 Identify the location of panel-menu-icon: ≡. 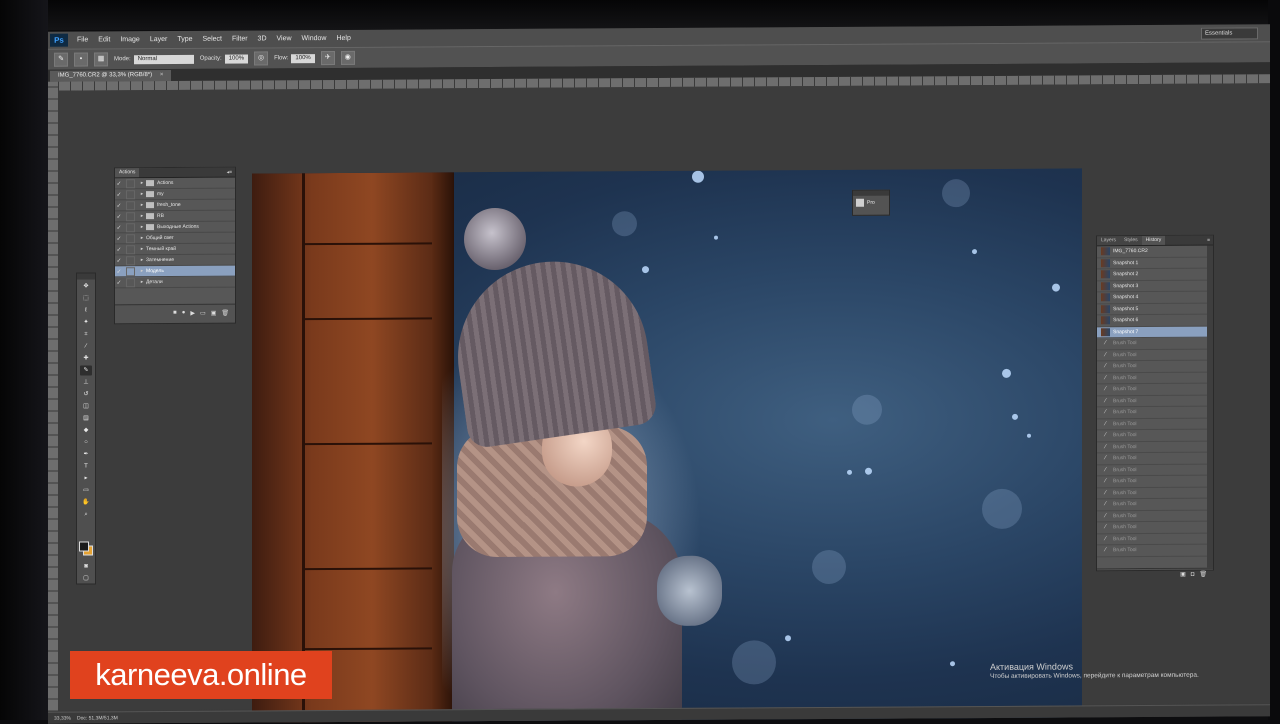
(1210, 240).